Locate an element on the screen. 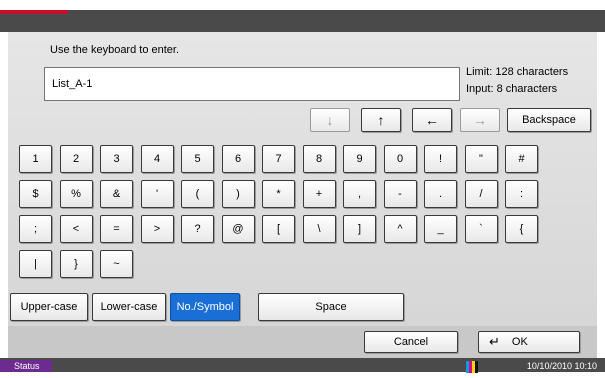  key: > is located at coordinates (157, 229).